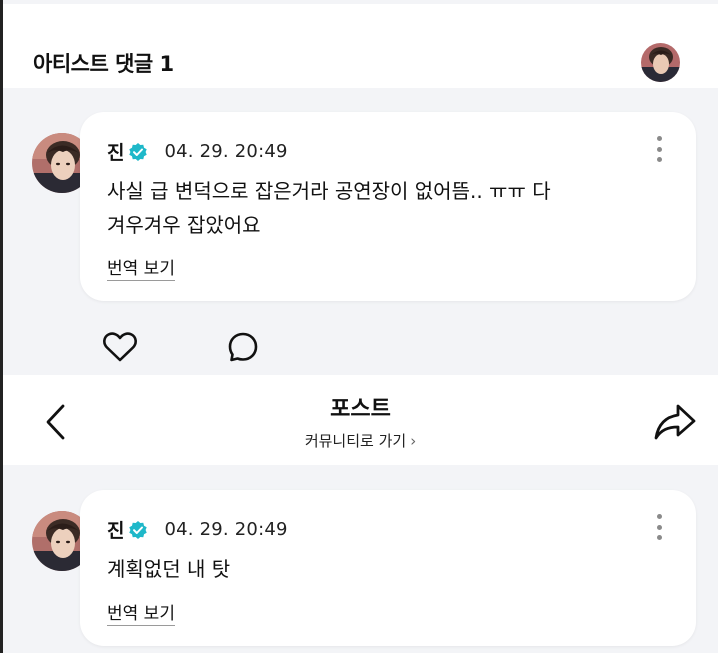  Describe the element at coordinates (367, 569) in the screenshot. I see `comment-text: 계획없던 내 탓` at that location.